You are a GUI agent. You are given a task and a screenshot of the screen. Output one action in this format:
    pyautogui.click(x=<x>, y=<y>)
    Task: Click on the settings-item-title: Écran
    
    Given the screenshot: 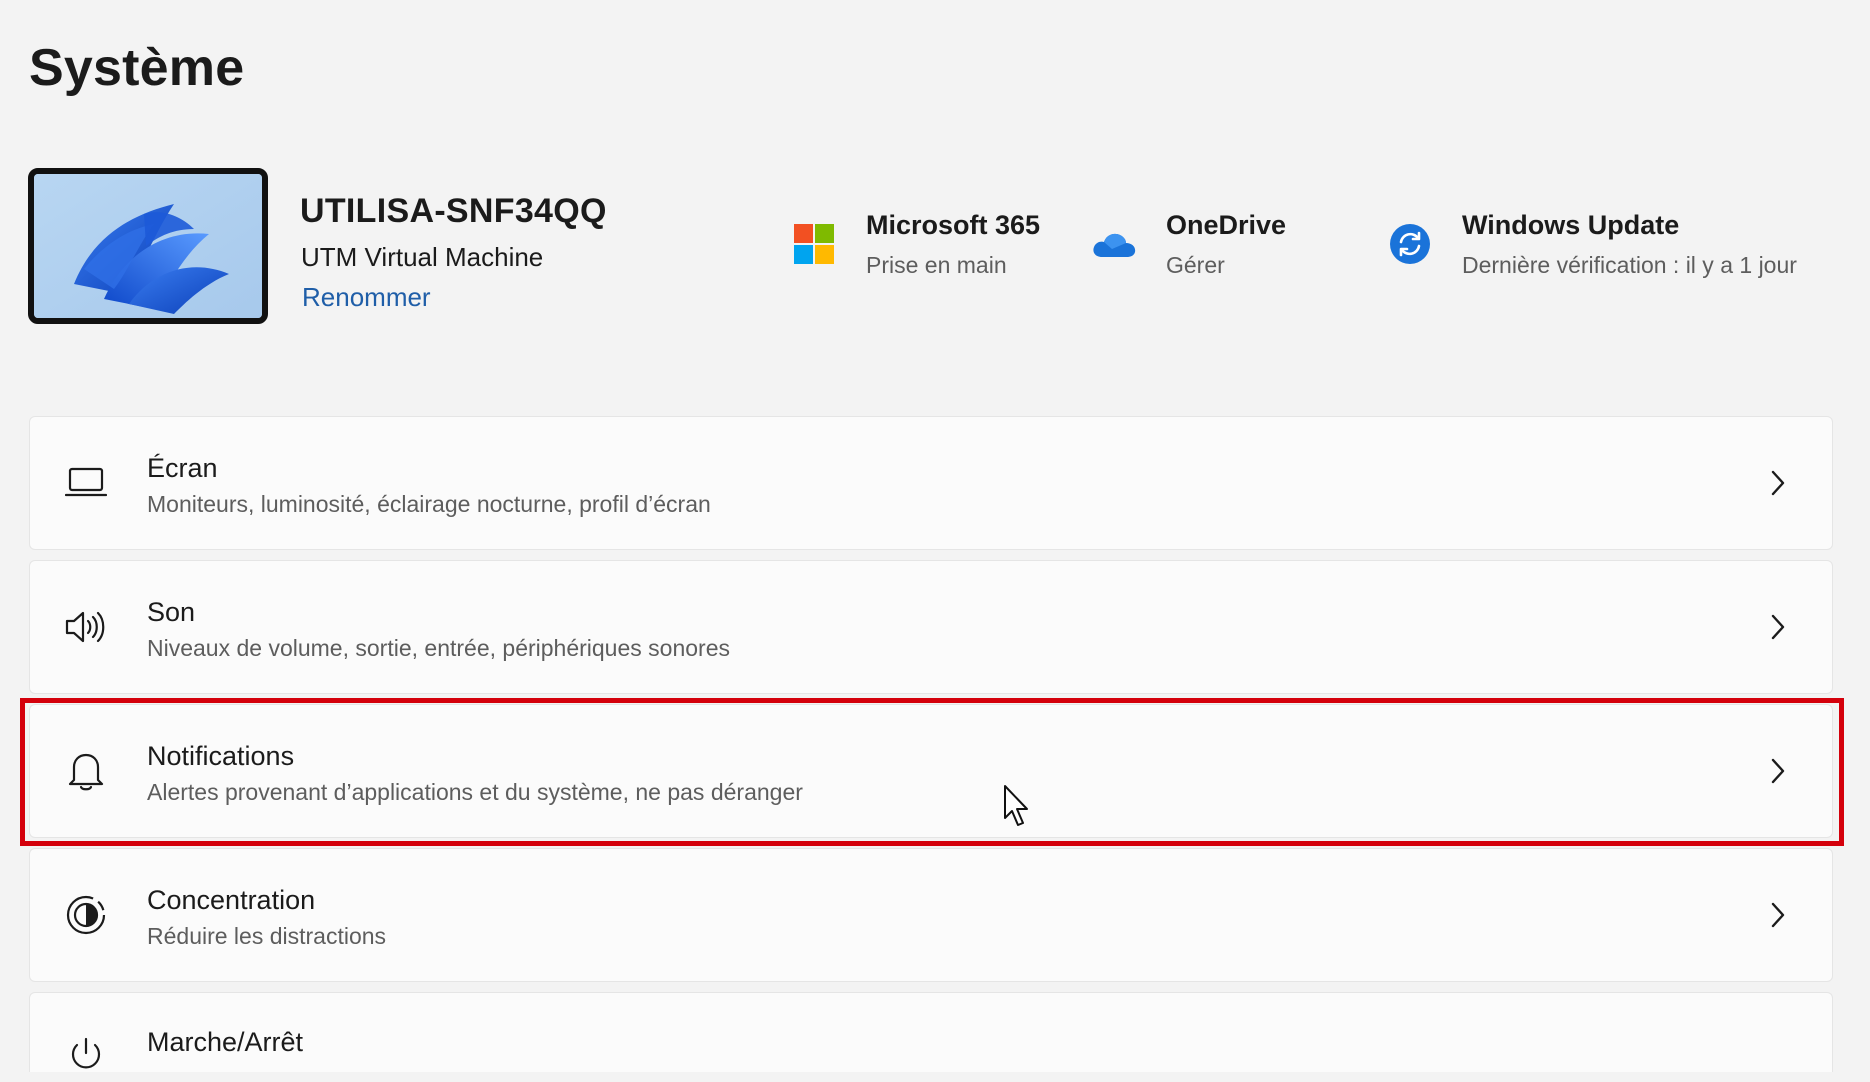 What is the action you would take?
    pyautogui.click(x=182, y=468)
    